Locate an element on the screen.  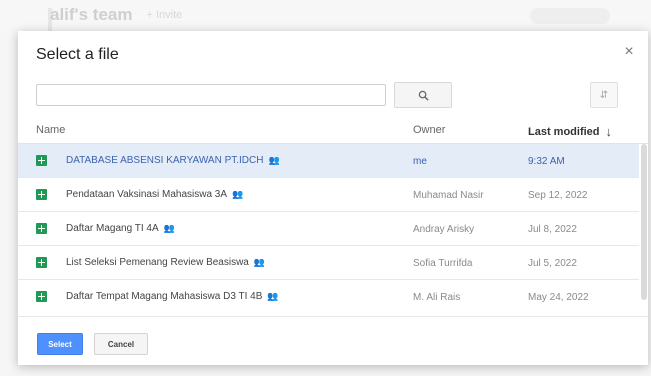
invite-link: + Invite is located at coordinates (164, 15).